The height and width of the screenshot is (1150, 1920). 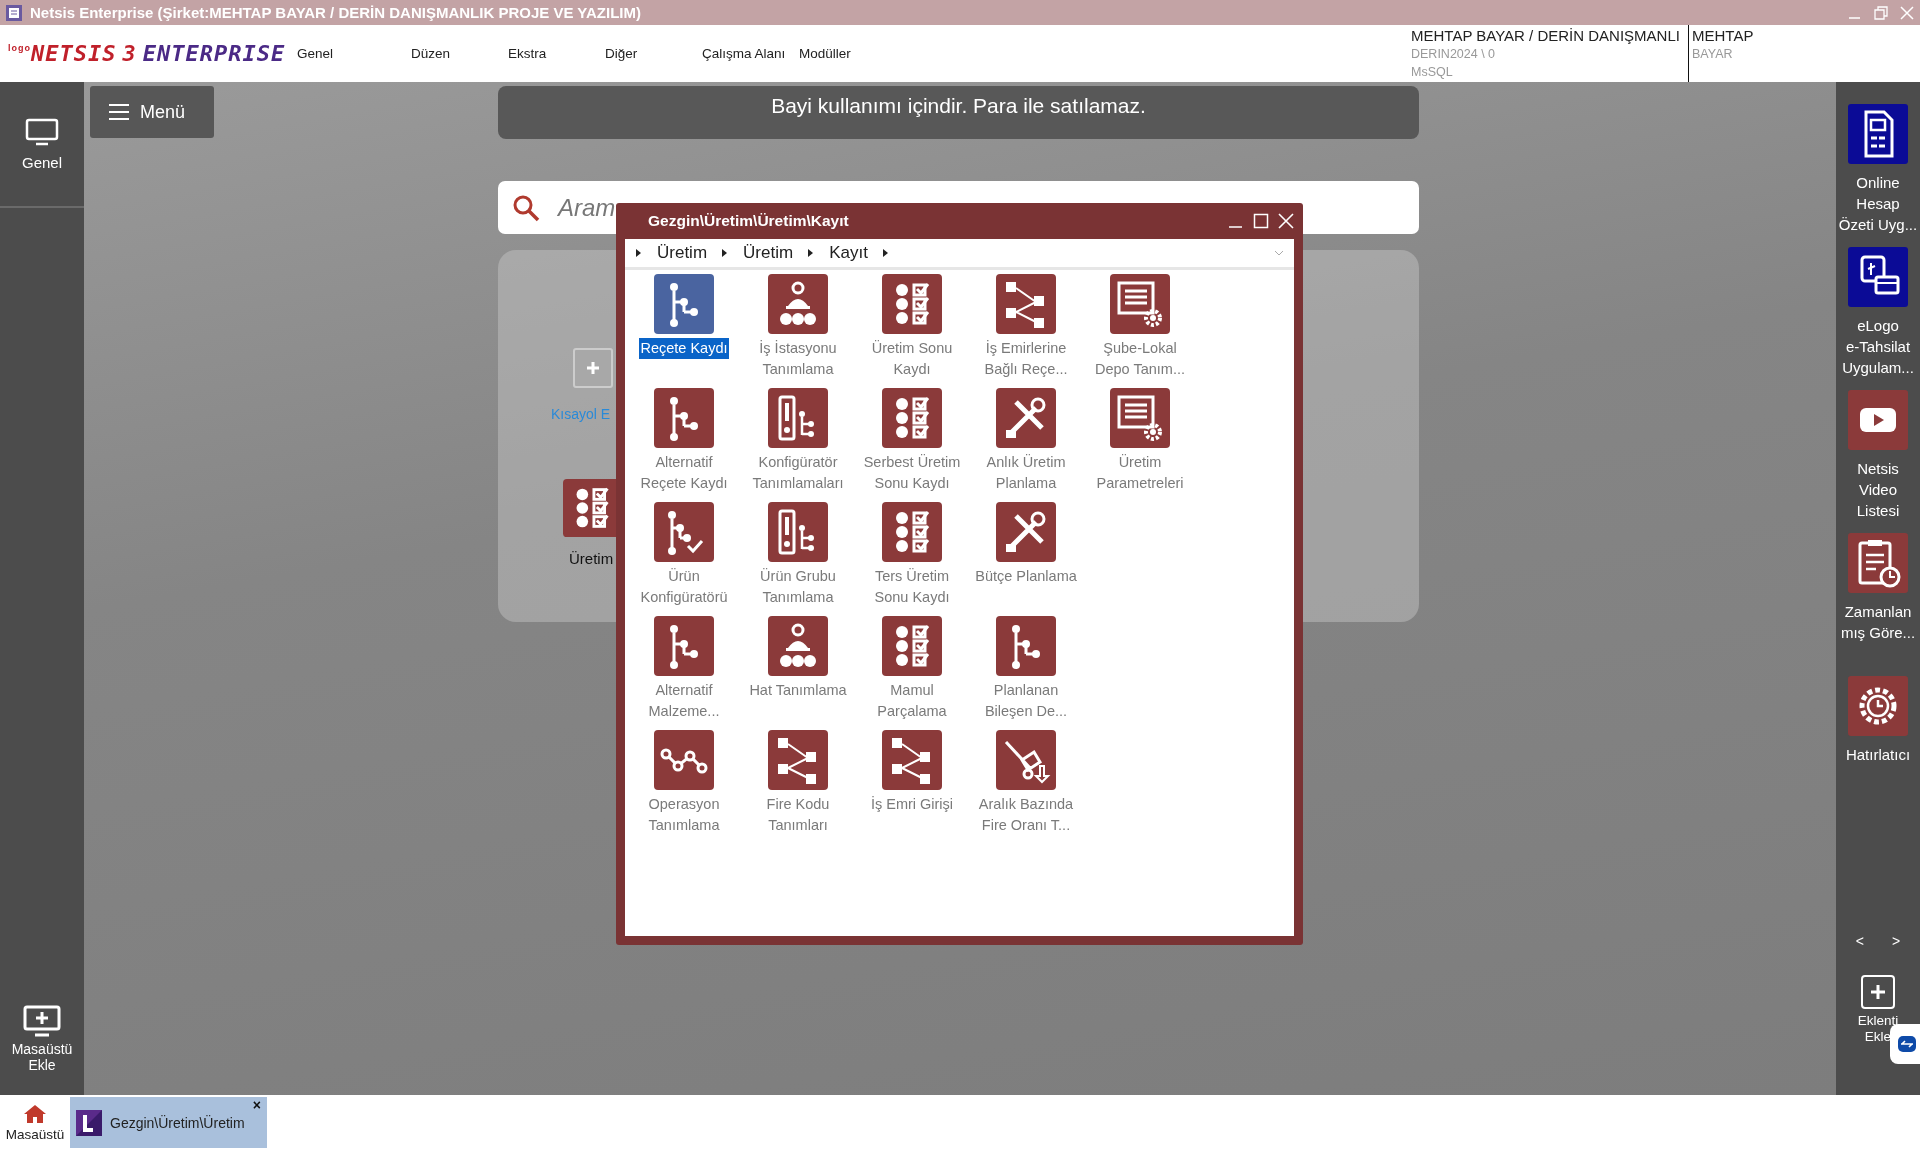 I want to click on database-name: DERIN2024 \ 0, so click(x=1454, y=54).